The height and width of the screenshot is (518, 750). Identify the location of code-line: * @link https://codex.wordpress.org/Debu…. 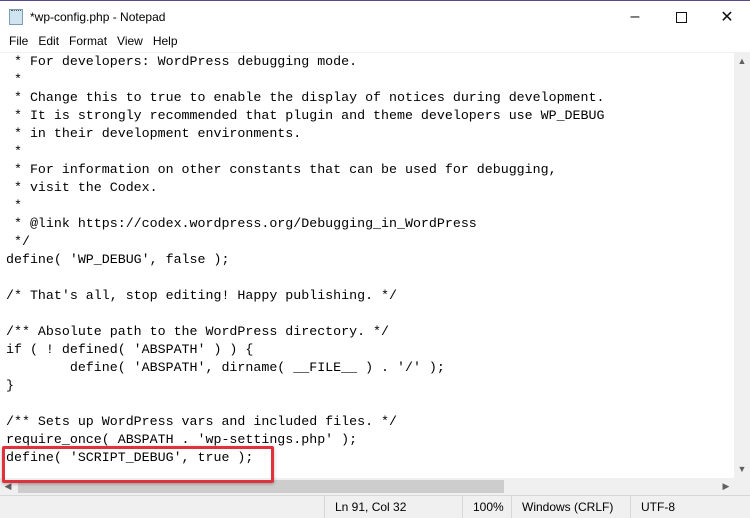
(241, 223).